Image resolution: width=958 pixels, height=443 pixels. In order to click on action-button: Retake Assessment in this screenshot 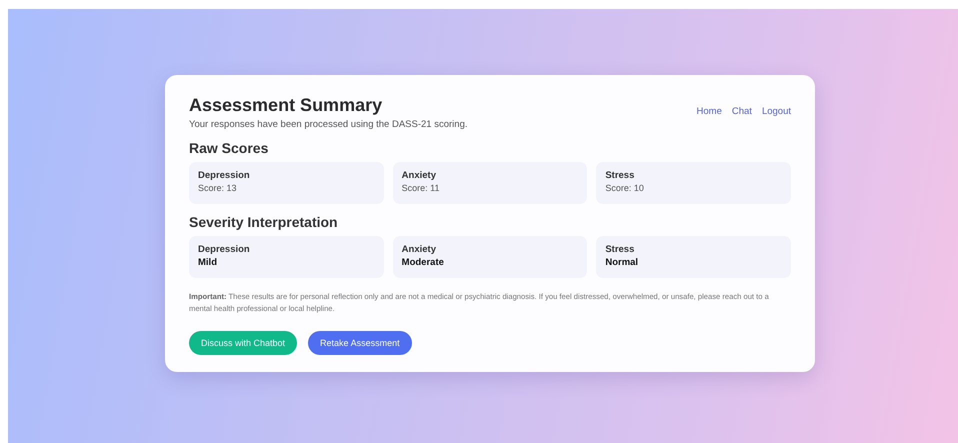, I will do `click(360, 342)`.